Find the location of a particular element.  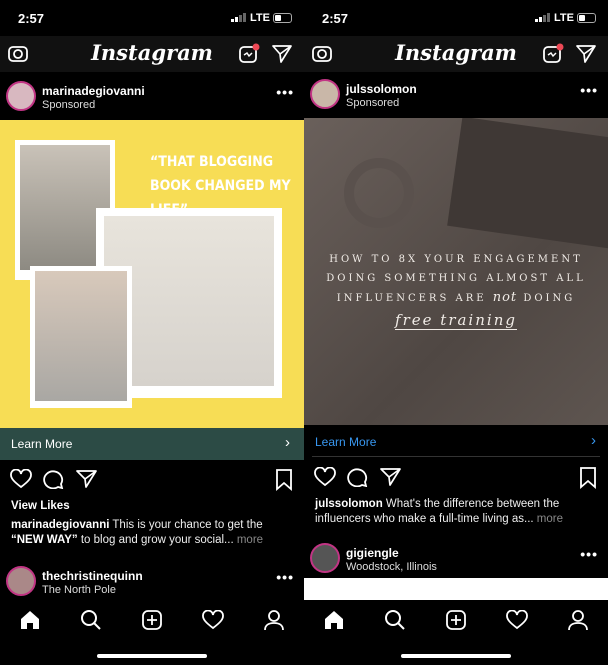

post-header: julssolomon Sponsored ••• is located at coordinates (456, 94).